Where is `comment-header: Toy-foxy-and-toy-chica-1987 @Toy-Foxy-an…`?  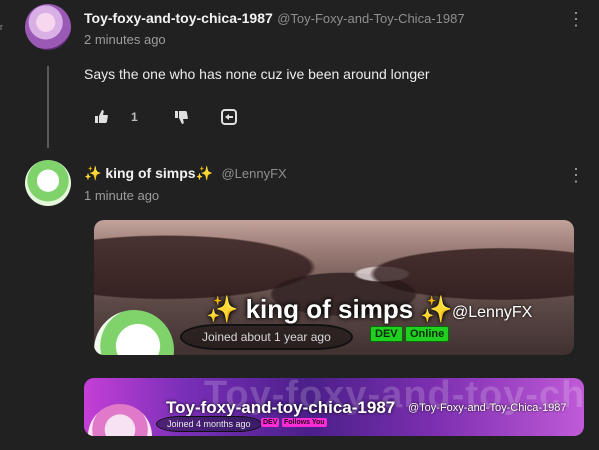
comment-header: Toy-foxy-and-toy-chica-1987 @Toy-Foxy-an… is located at coordinates (274, 19).